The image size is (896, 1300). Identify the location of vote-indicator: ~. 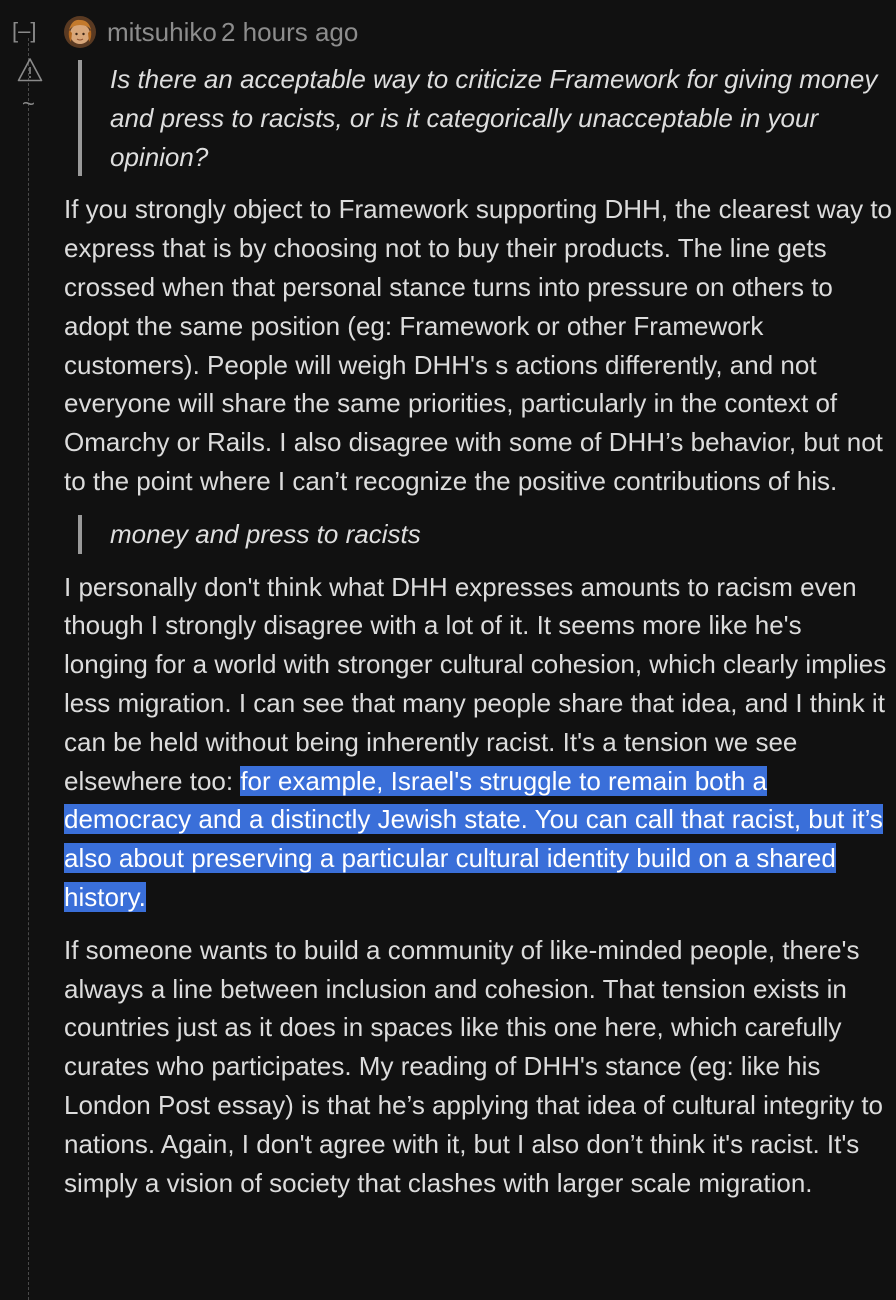
(28, 103).